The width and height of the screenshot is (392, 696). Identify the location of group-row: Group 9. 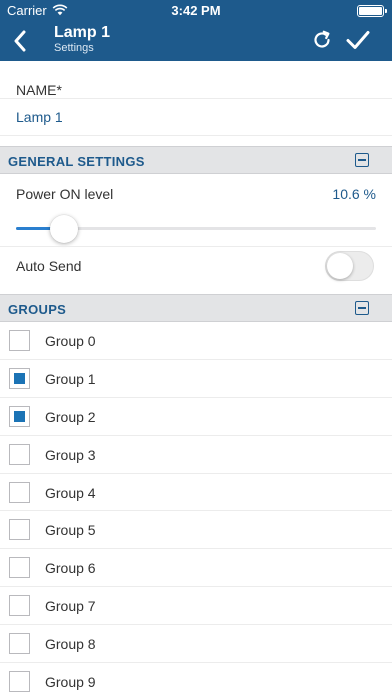
(196, 679).